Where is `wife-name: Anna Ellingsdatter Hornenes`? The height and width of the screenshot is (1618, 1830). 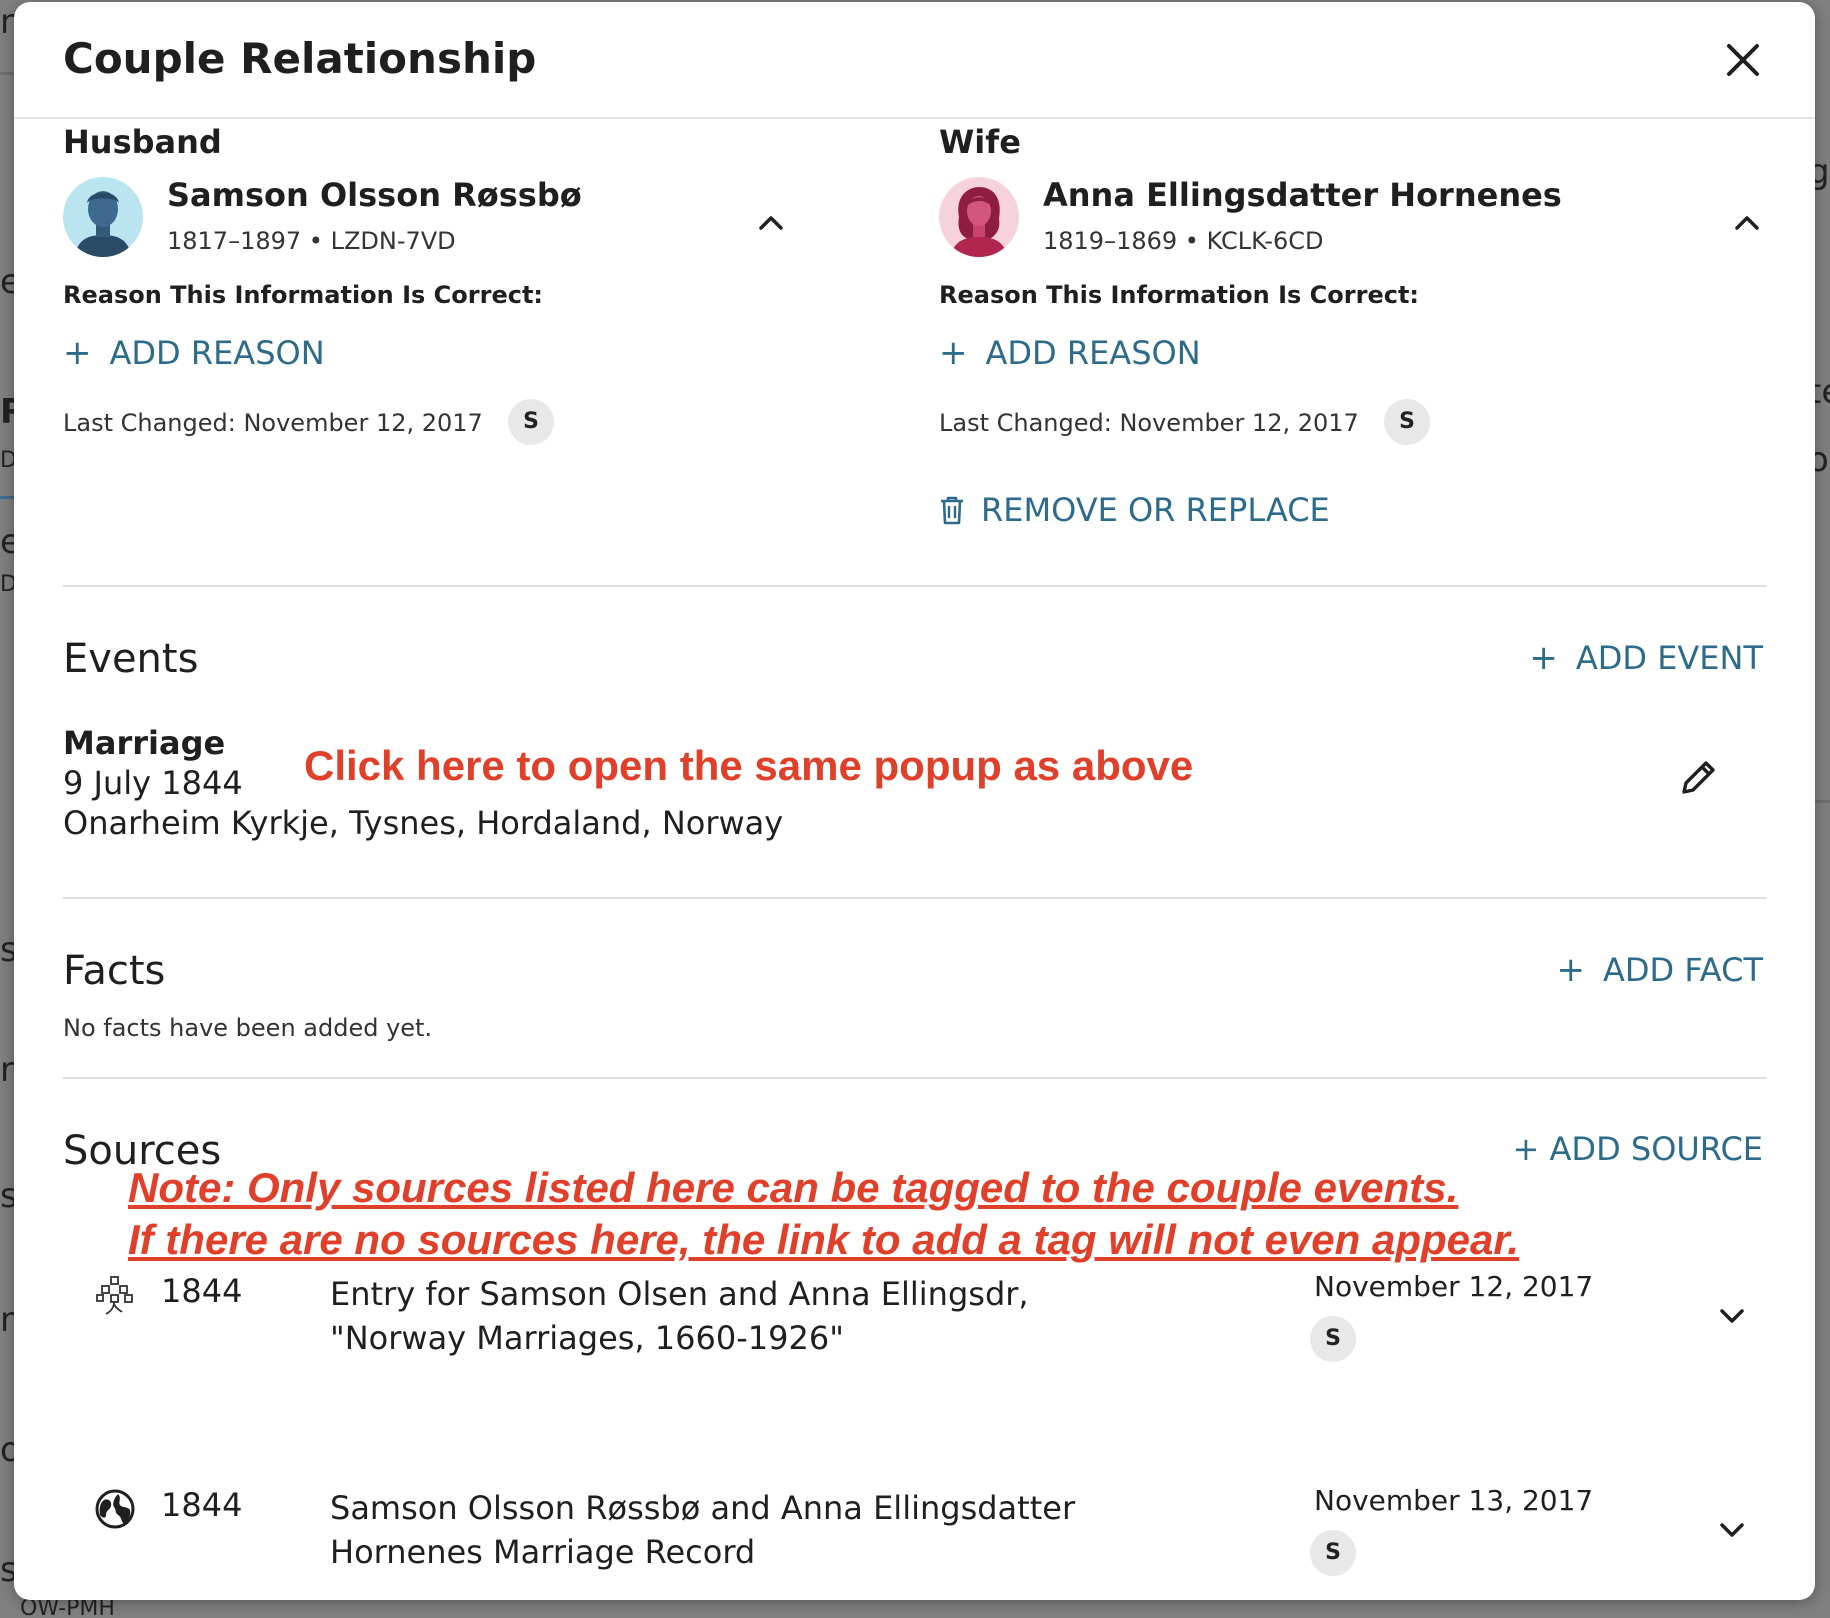
wife-name: Anna Ellingsdatter Hornenes is located at coordinates (1302, 195).